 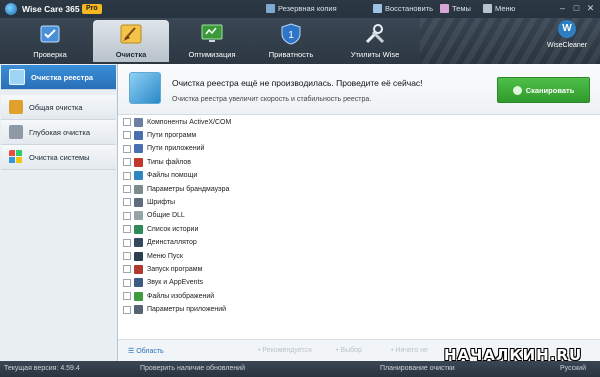 I want to click on restore-menu: Восстановить, so click(x=403, y=8).